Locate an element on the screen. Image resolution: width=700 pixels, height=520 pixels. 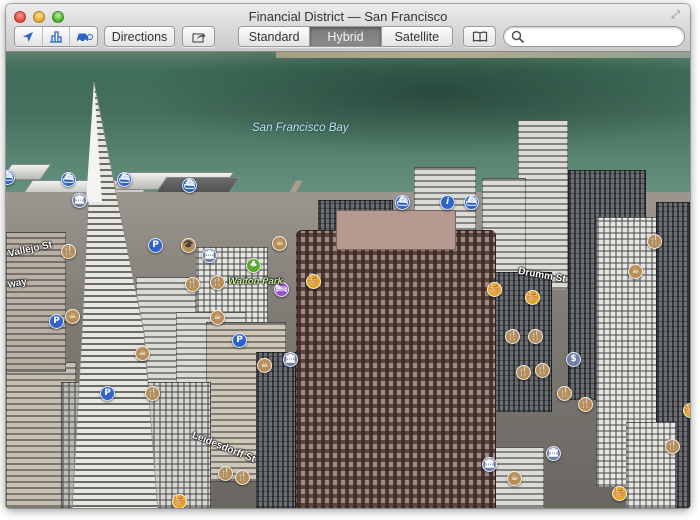
poi-info-icon: i is located at coordinates (447, 202).